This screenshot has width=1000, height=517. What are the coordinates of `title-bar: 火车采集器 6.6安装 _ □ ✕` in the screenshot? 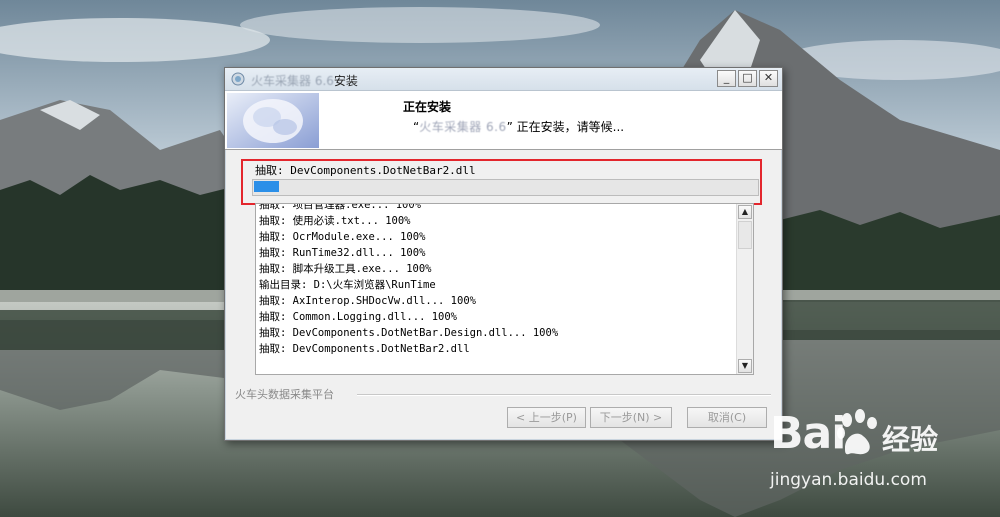 It's located at (503, 79).